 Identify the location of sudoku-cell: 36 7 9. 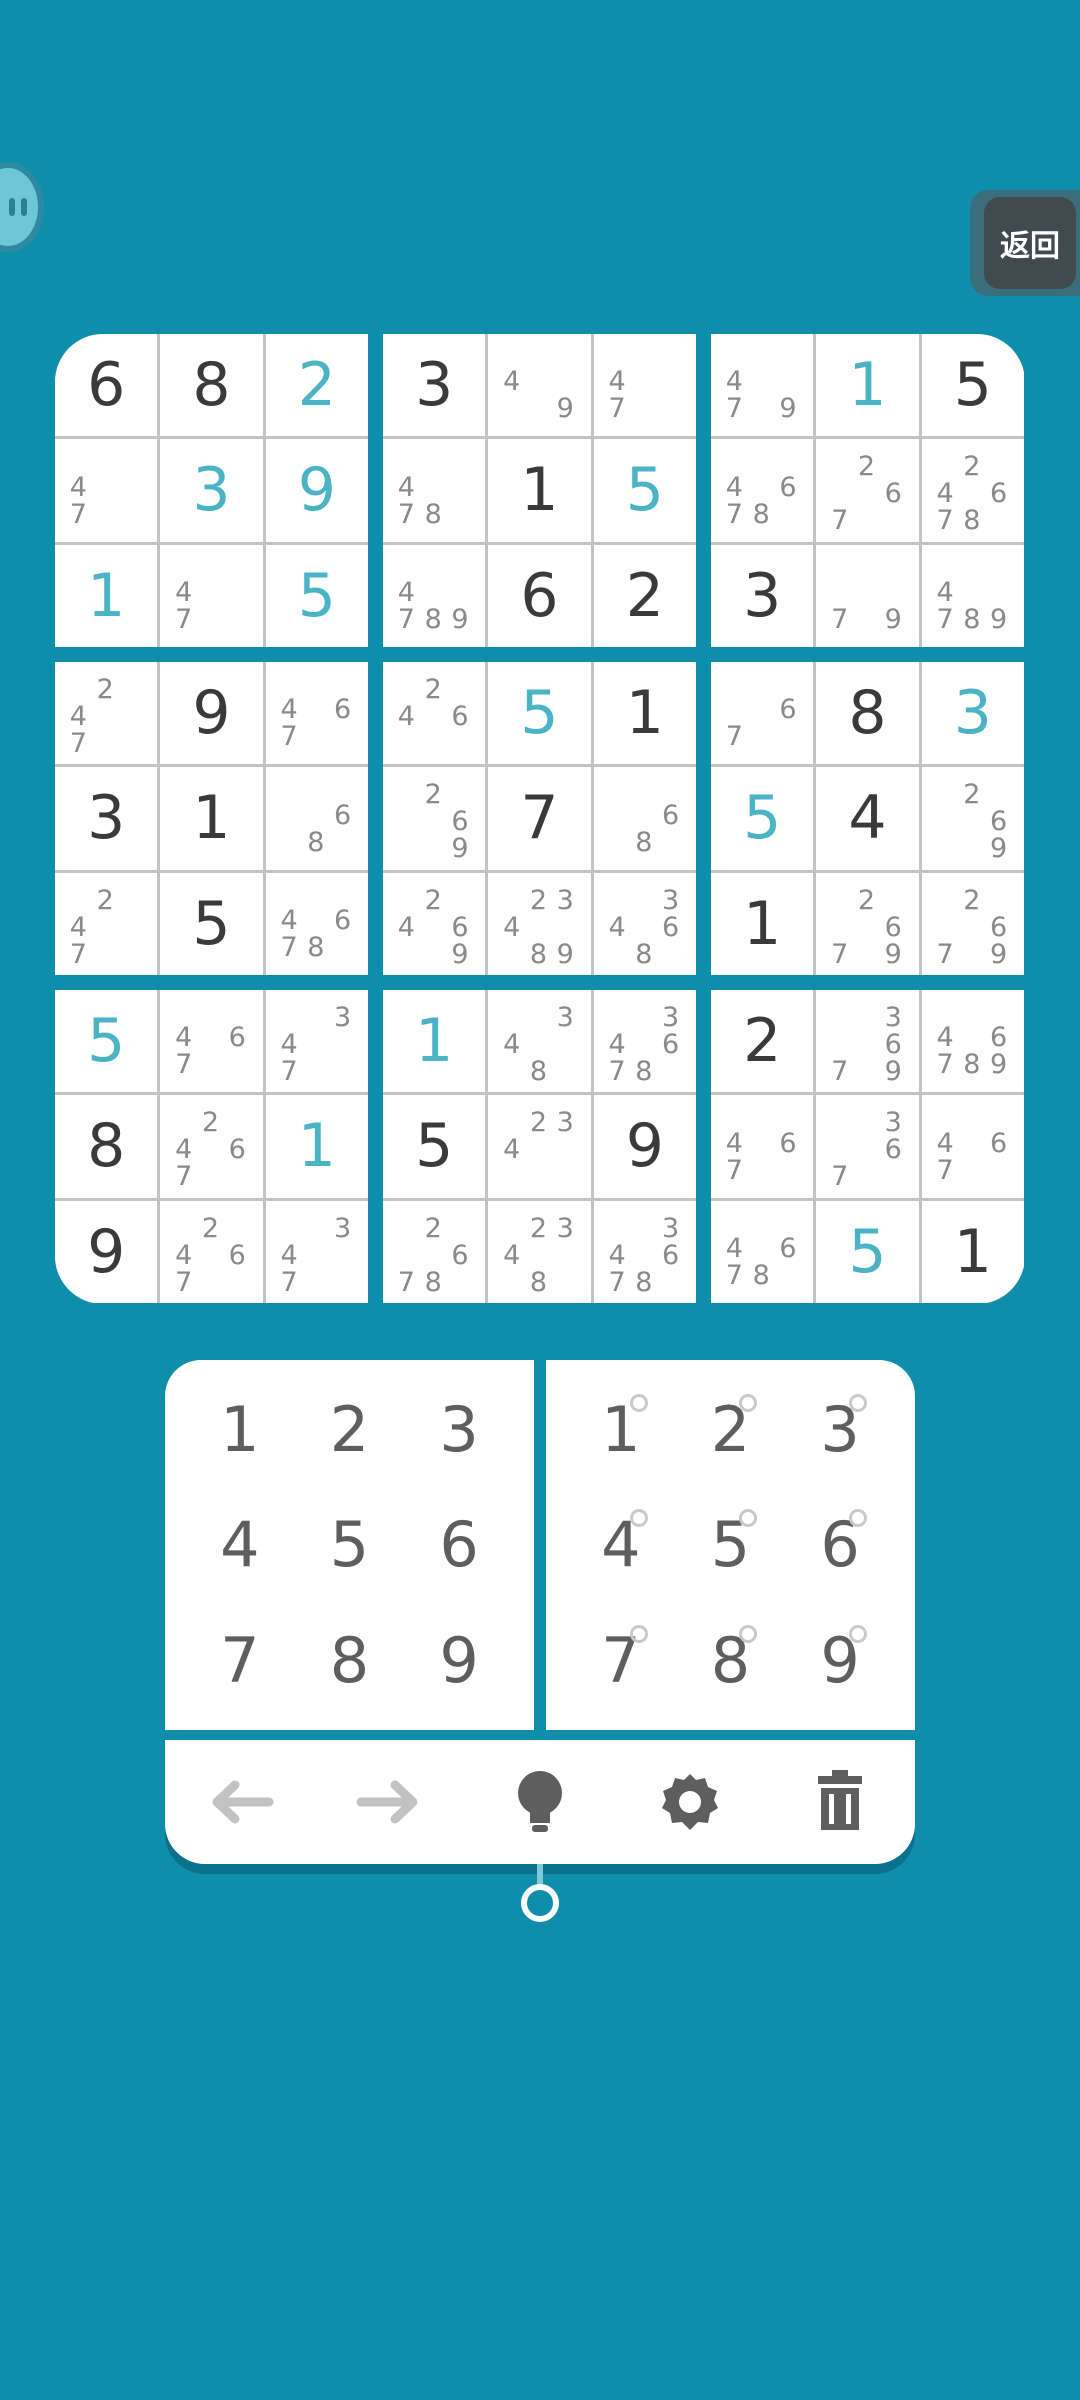
(867, 1041).